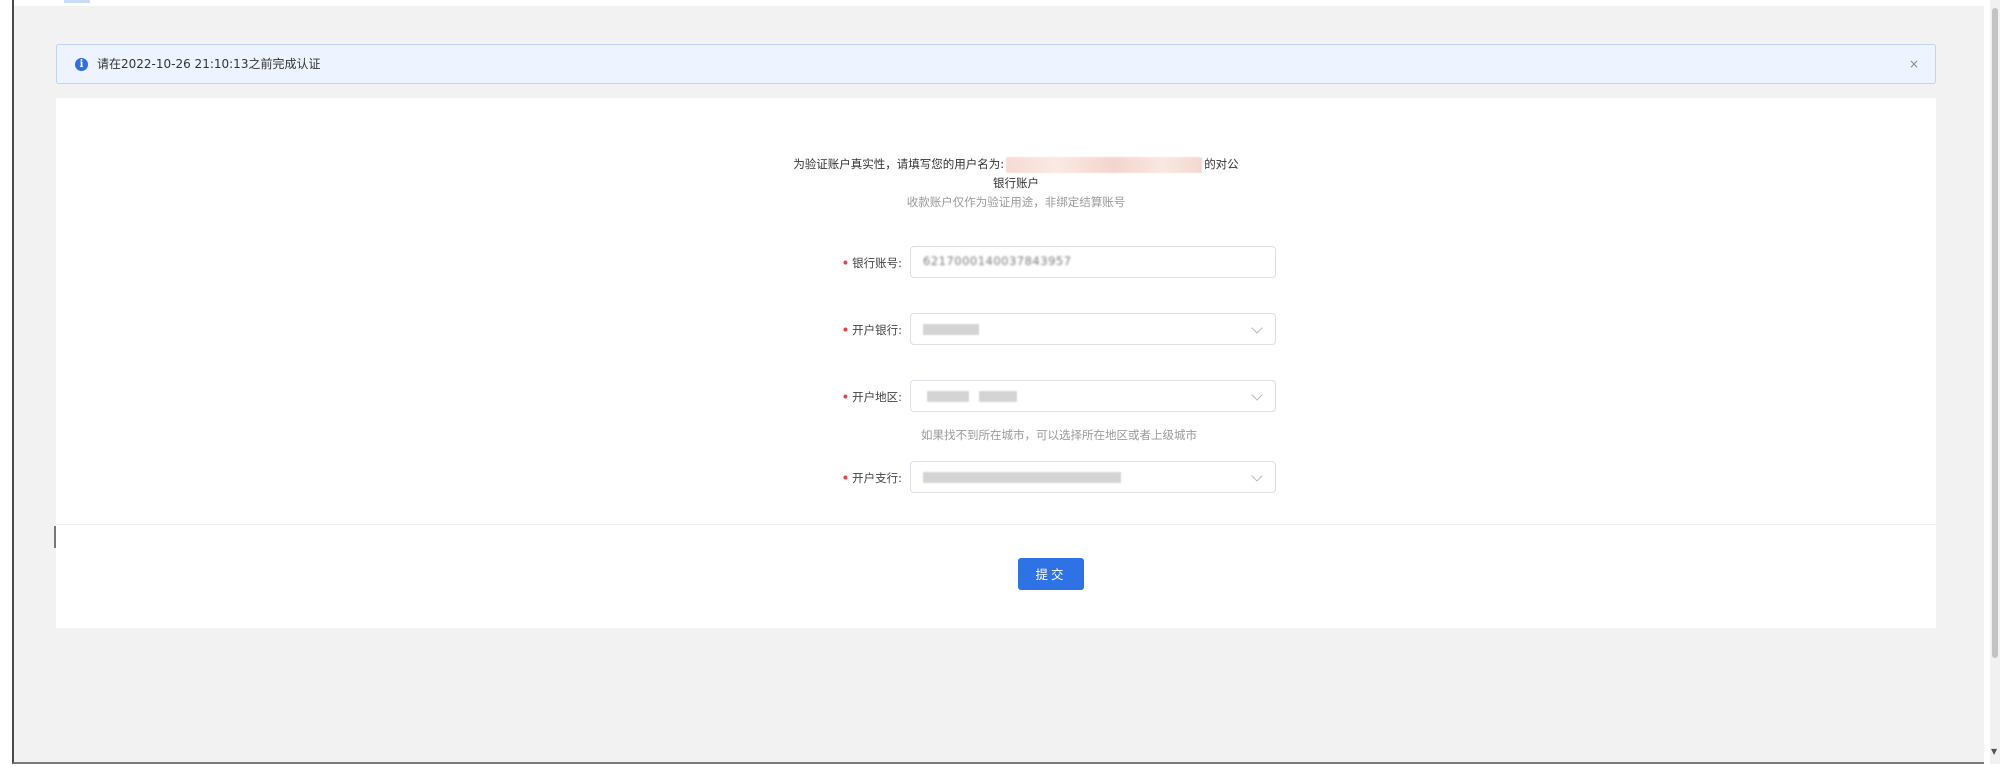  I want to click on region-select, so click(1093, 396).